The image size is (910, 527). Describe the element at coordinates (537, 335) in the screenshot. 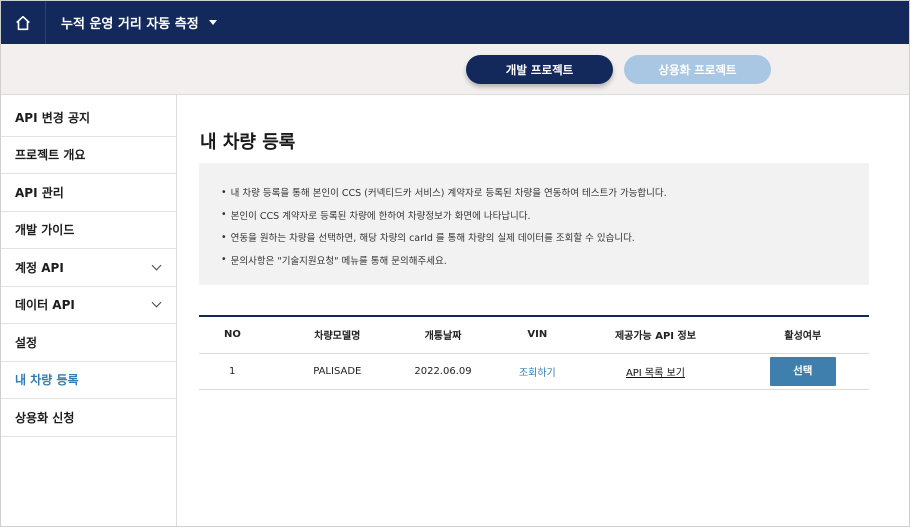

I see `col-header-vin: VIN` at that location.